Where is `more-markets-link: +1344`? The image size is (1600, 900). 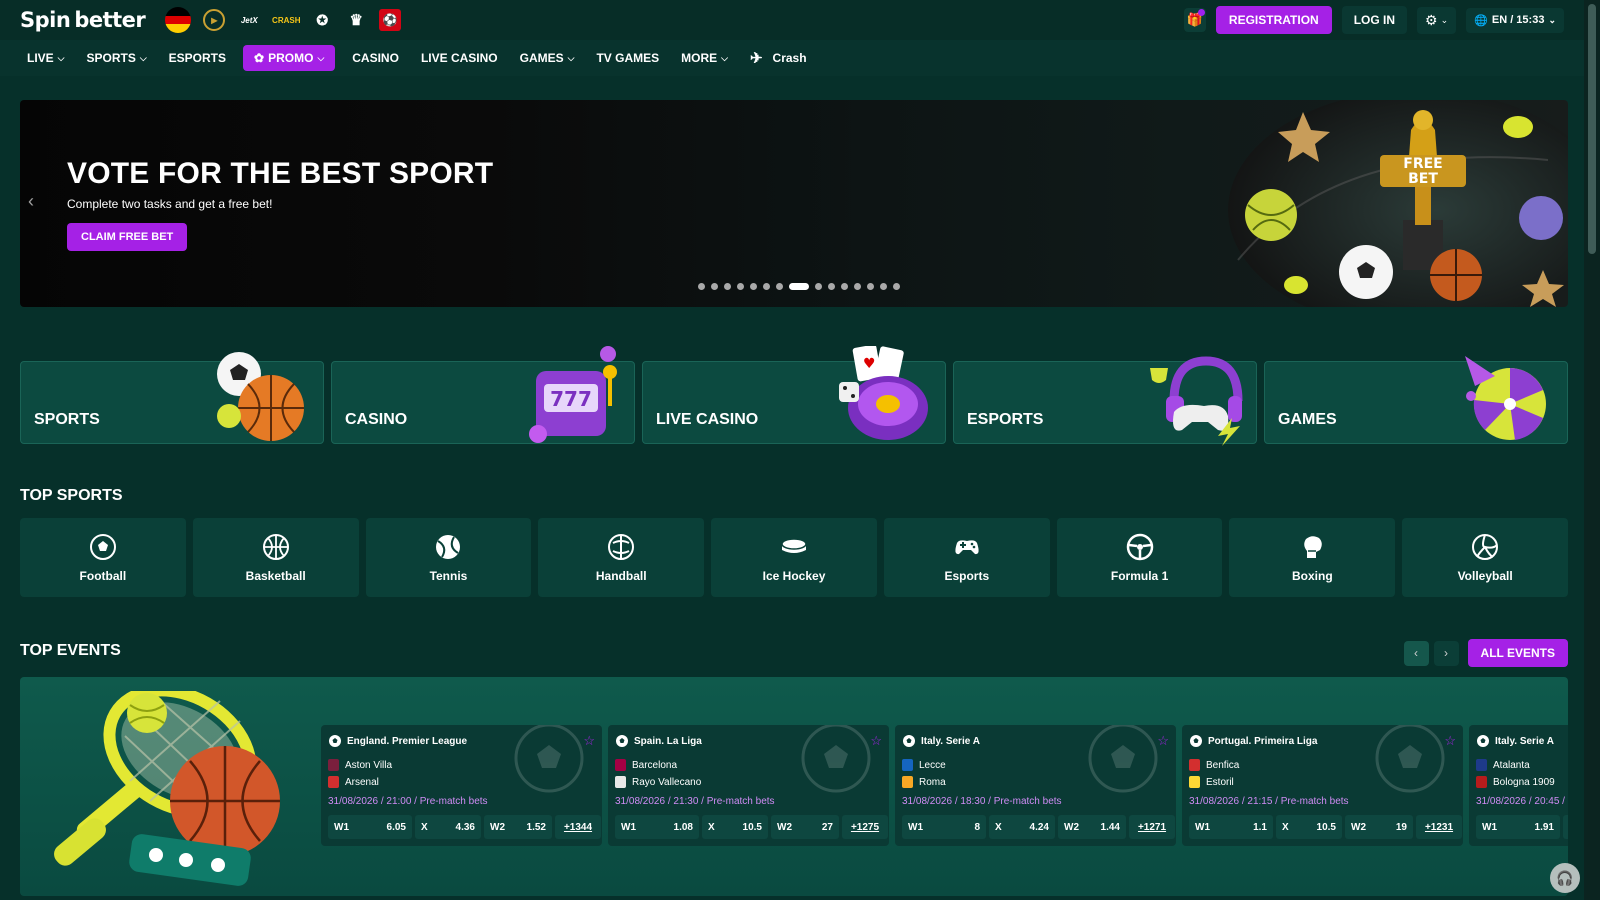
more-markets-link: +1344 is located at coordinates (578, 827).